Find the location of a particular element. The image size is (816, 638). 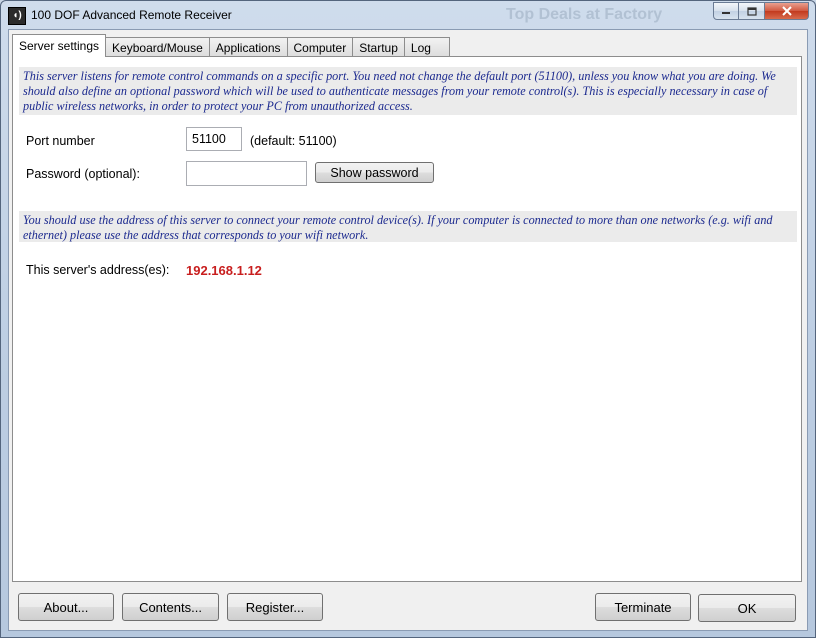

password-field is located at coordinates (246, 173).